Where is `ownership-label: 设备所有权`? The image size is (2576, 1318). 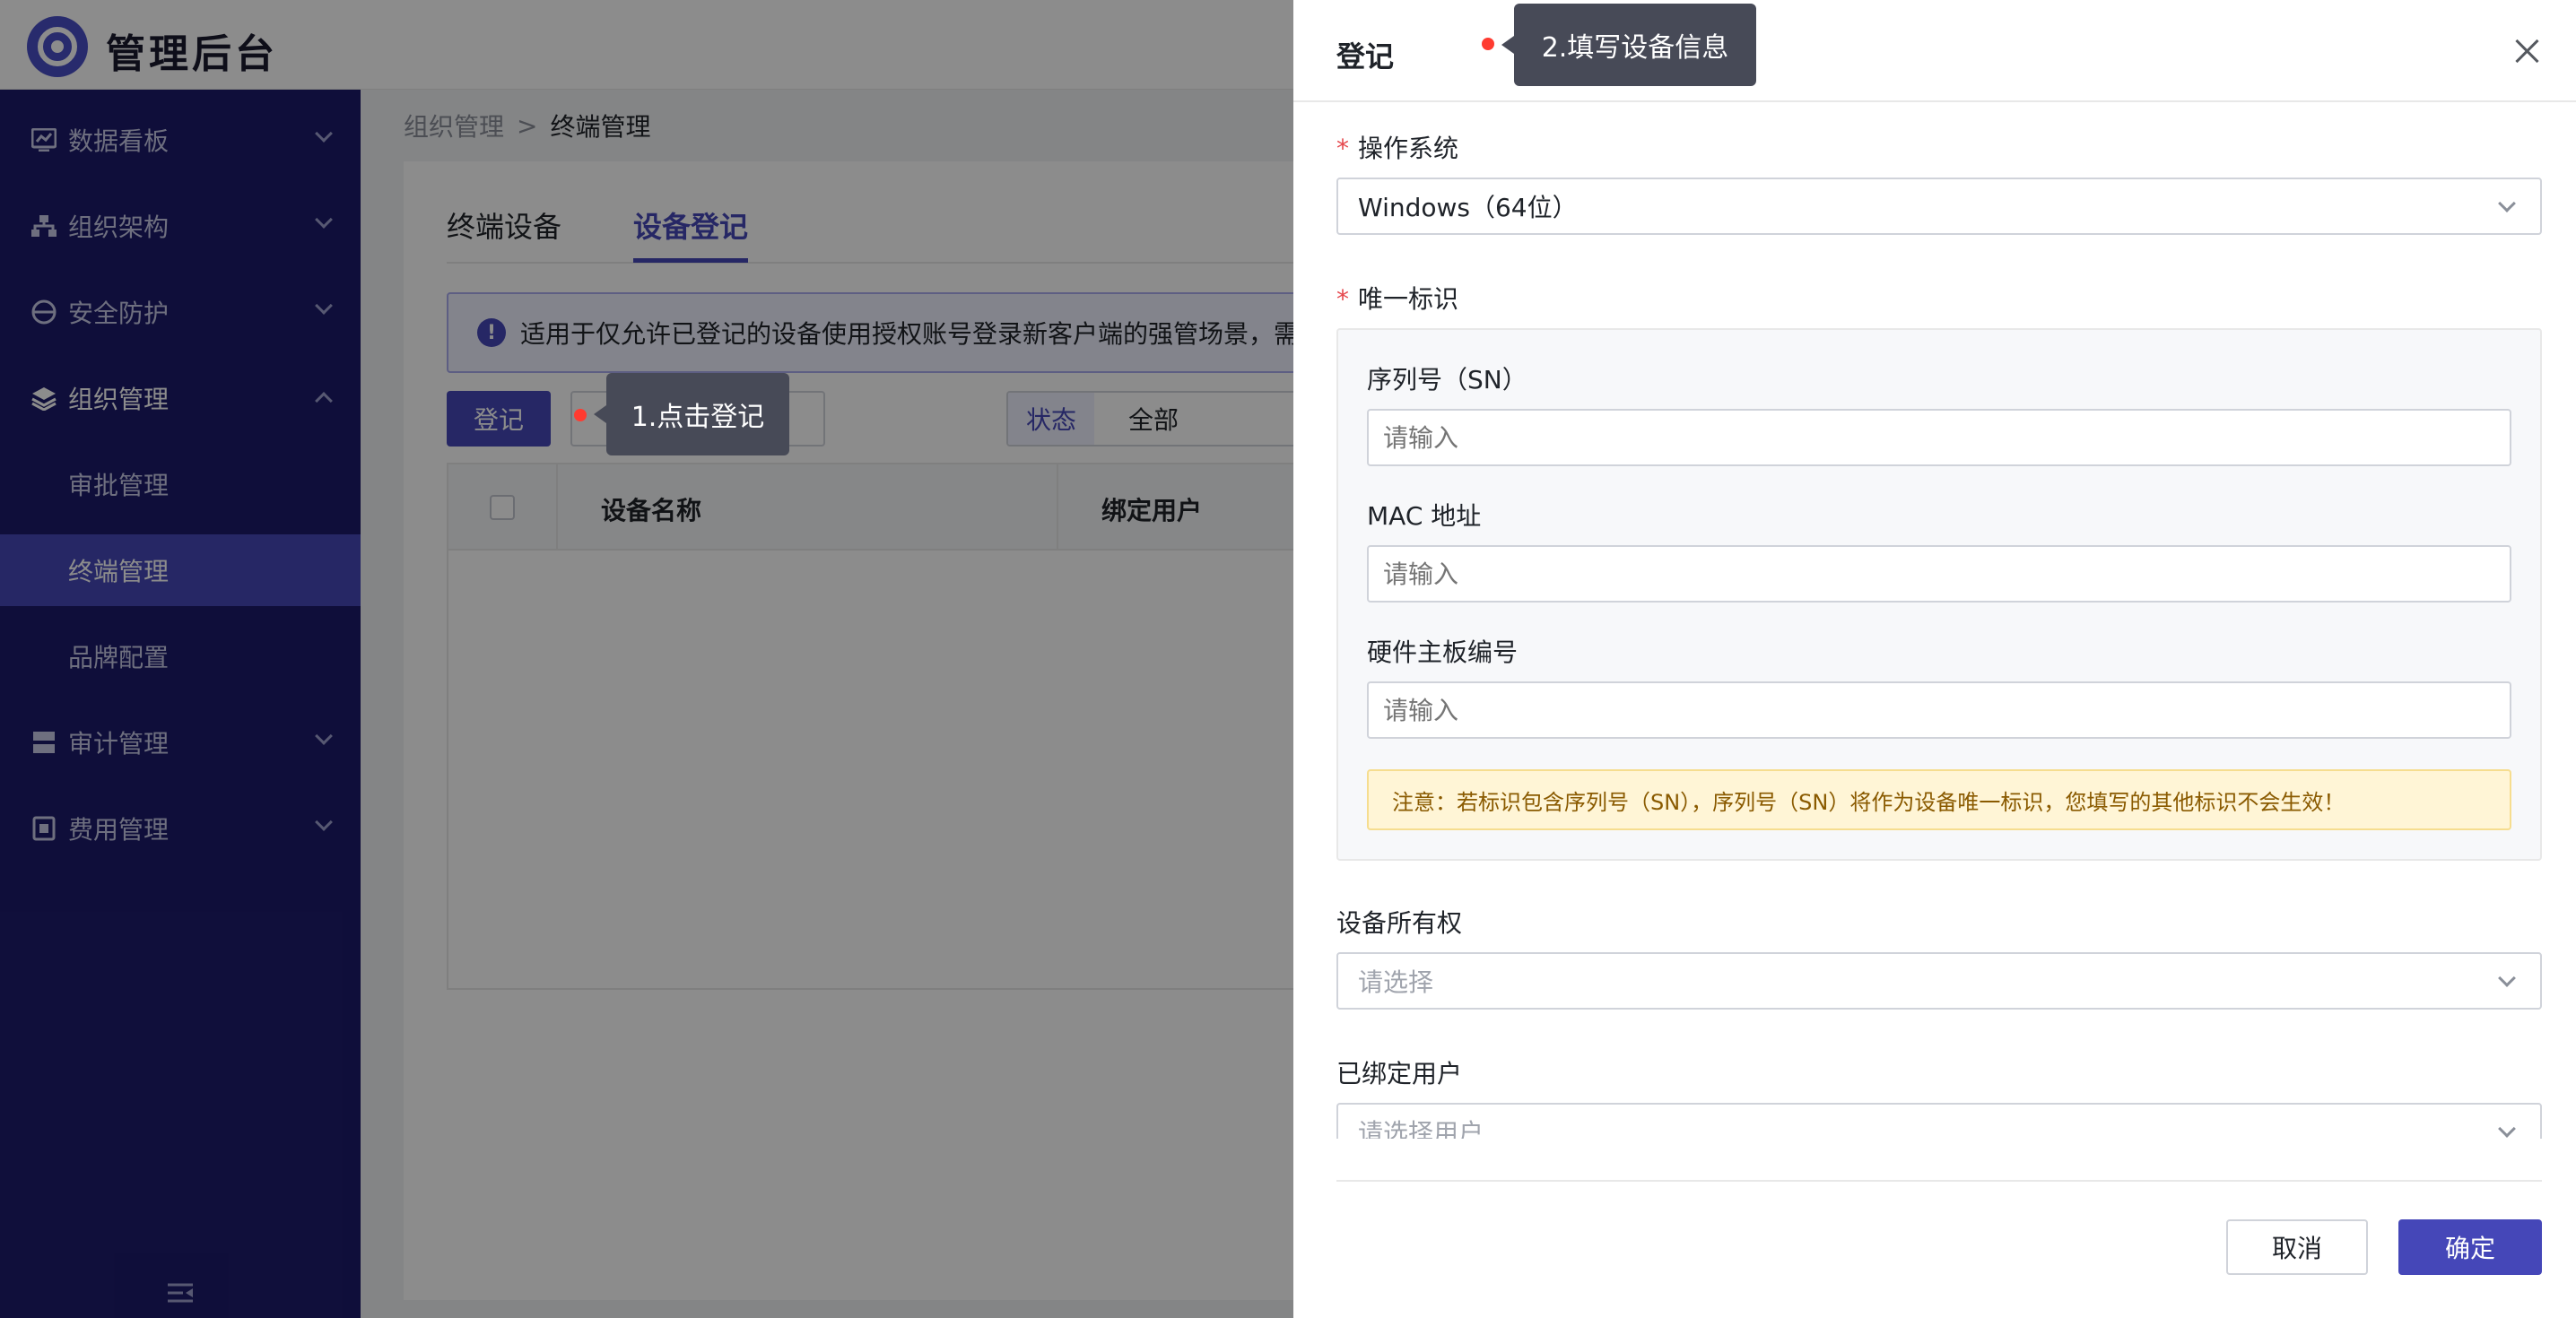
ownership-label: 设备所有权 is located at coordinates (1399, 923).